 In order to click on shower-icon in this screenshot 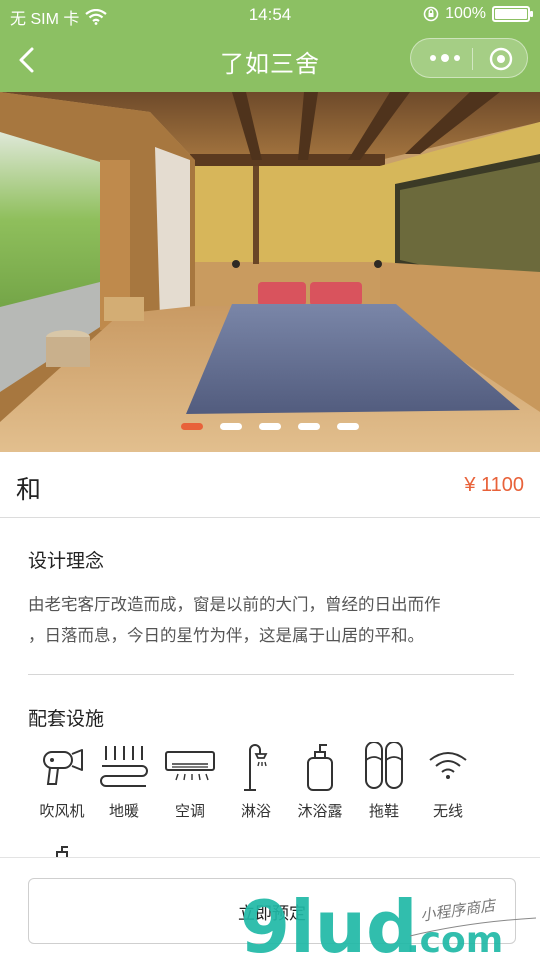, I will do `click(256, 767)`.